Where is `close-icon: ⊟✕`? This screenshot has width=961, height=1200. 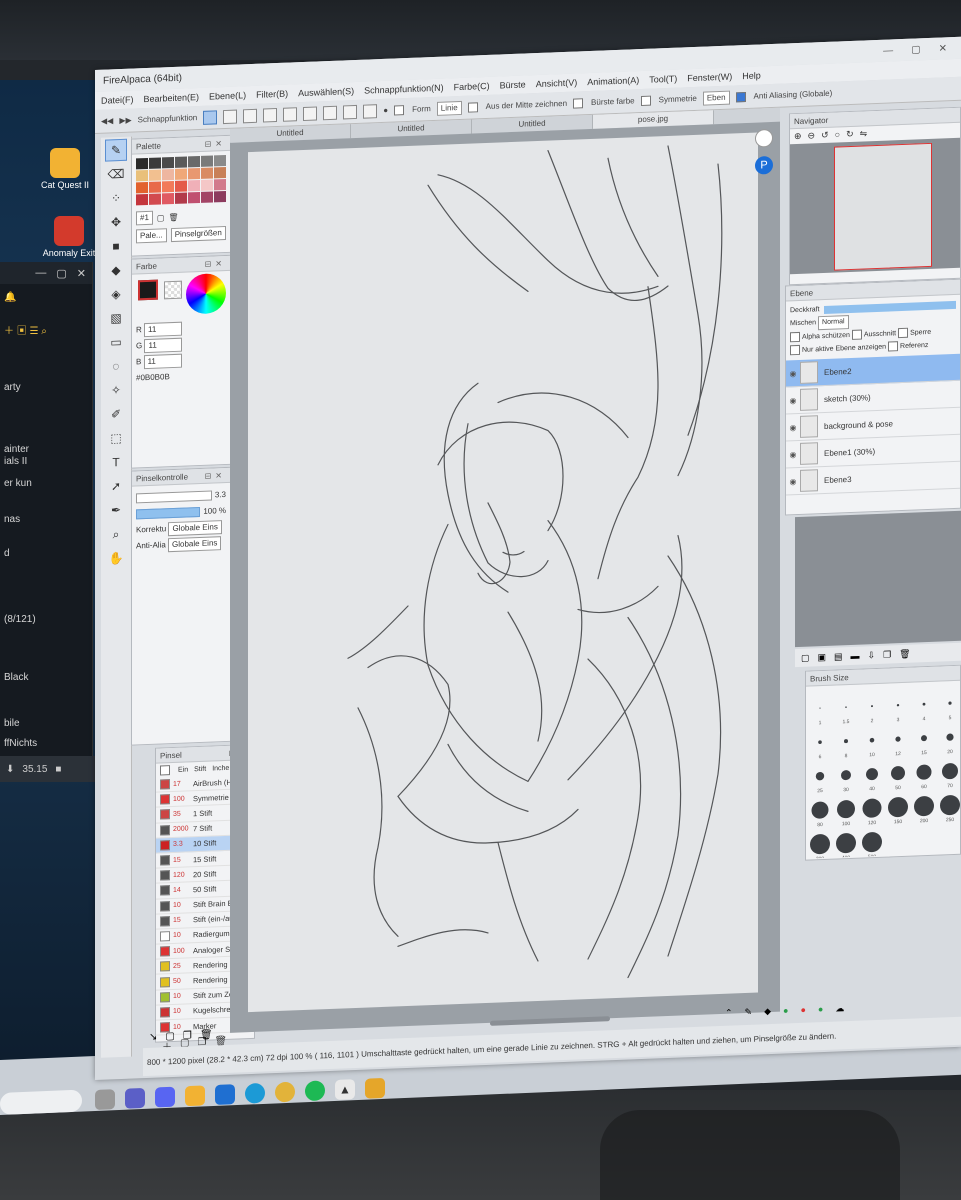 close-icon: ⊟✕ is located at coordinates (215, 263).